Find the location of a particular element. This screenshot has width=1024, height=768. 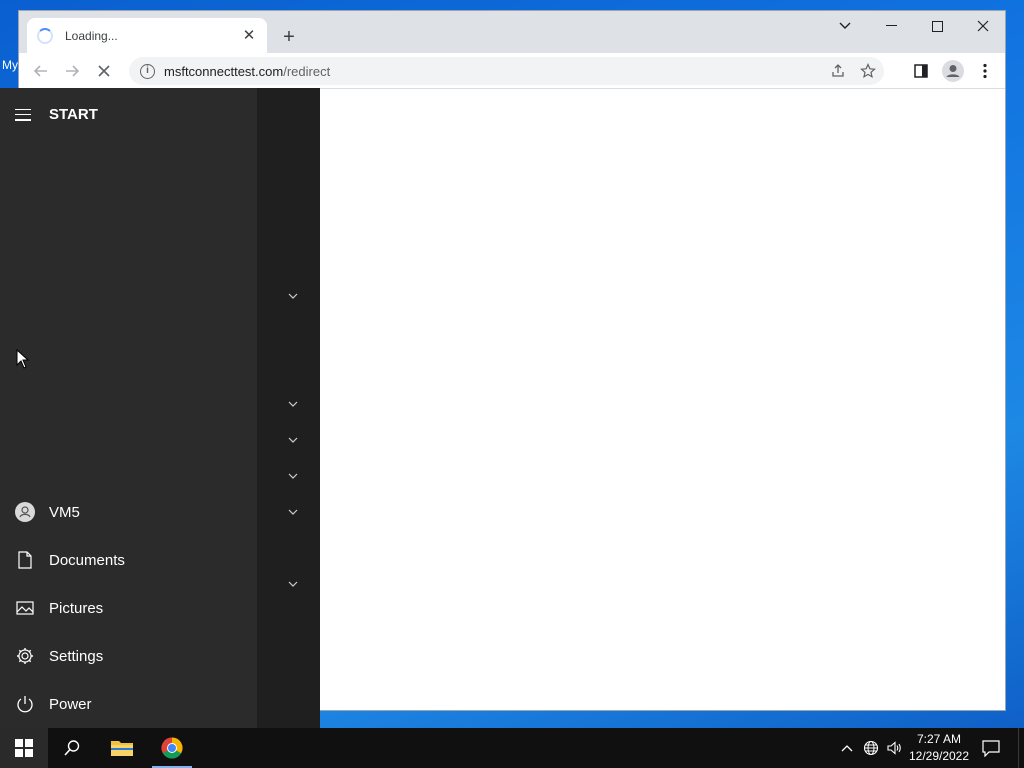

chrome-taskbar-button is located at coordinates (172, 748).